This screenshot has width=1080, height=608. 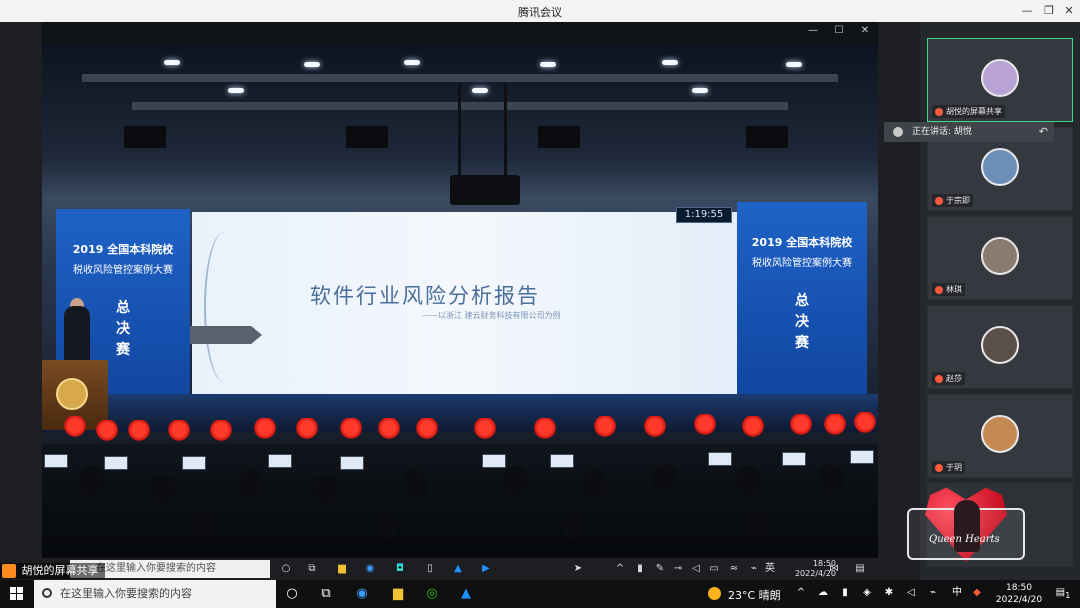 What do you see at coordinates (491, 315) in the screenshot?
I see `report-subtitle: ——以浙江 建云财务科技有限公司为例` at bounding box center [491, 315].